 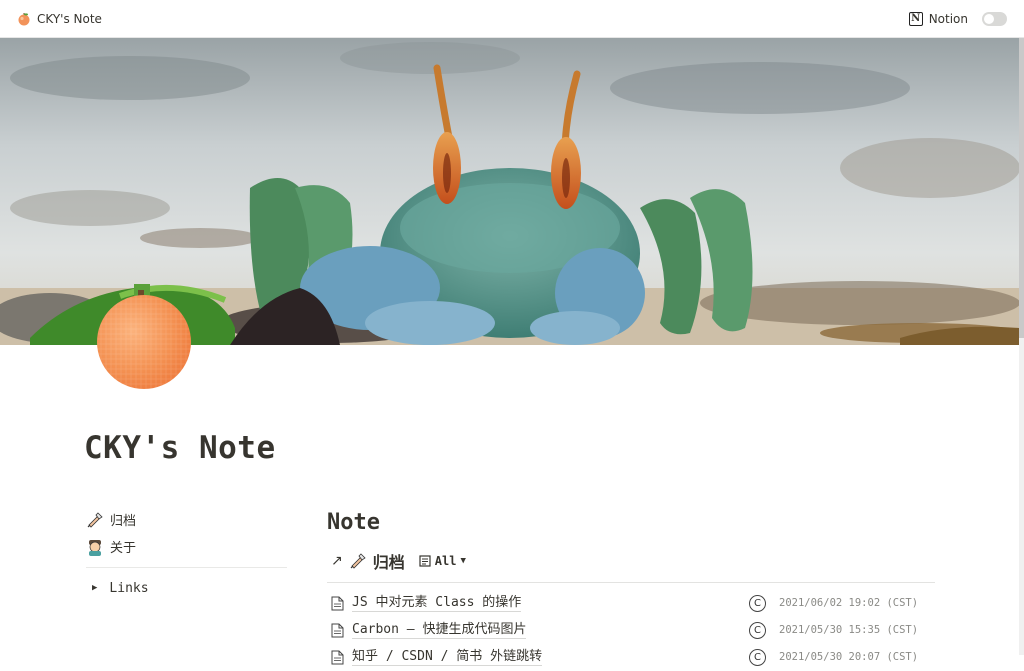 I want to click on nav-item-about: 关于, so click(x=186, y=546).